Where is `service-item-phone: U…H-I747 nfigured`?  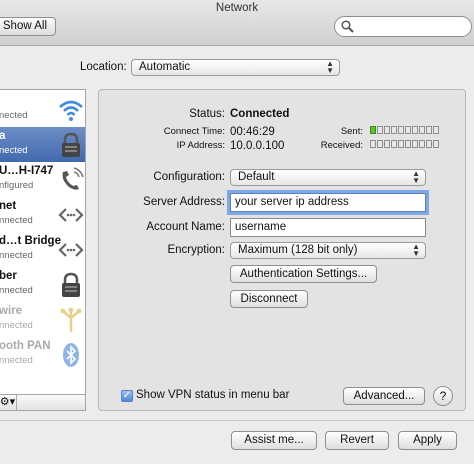
service-item-phone: U…H-I747 nfigured is located at coordinates (42, 179).